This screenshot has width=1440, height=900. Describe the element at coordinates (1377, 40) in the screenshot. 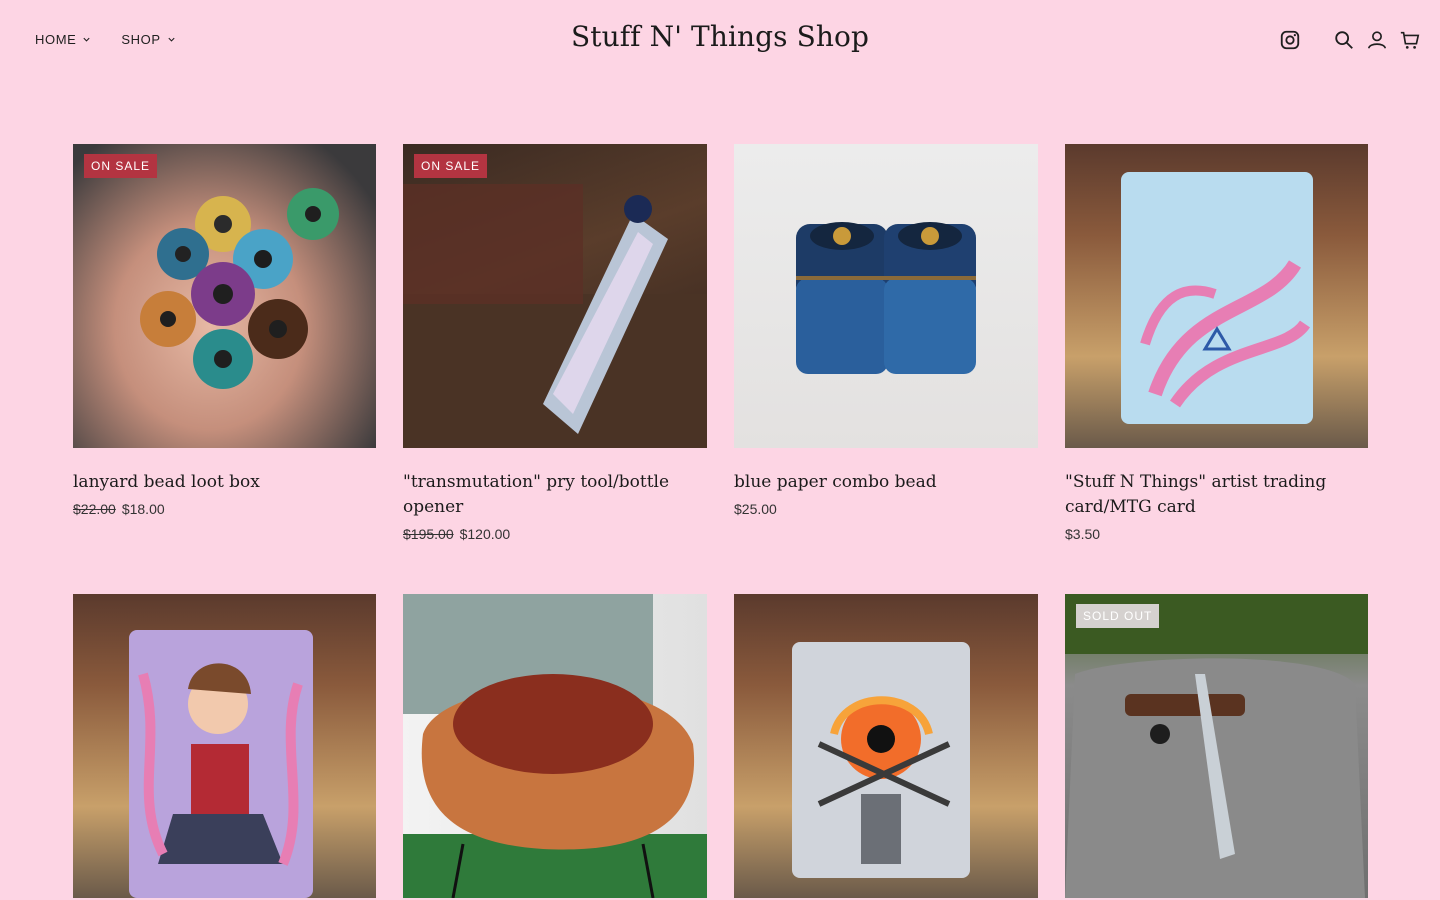

I see `account-icon` at that location.